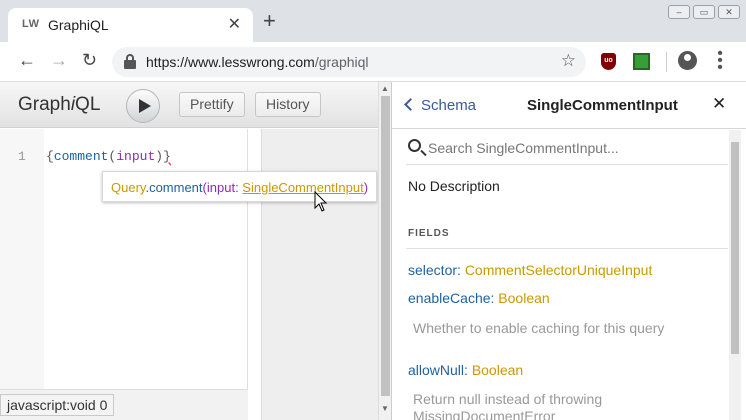 This screenshot has width=746, height=420. What do you see at coordinates (59, 60) in the screenshot?
I see `forward-arrow-icon: →` at bounding box center [59, 60].